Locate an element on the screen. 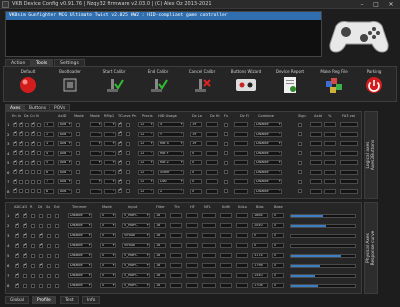  cancel-calibr-button: Cancel Calibr is located at coordinates (202, 85).